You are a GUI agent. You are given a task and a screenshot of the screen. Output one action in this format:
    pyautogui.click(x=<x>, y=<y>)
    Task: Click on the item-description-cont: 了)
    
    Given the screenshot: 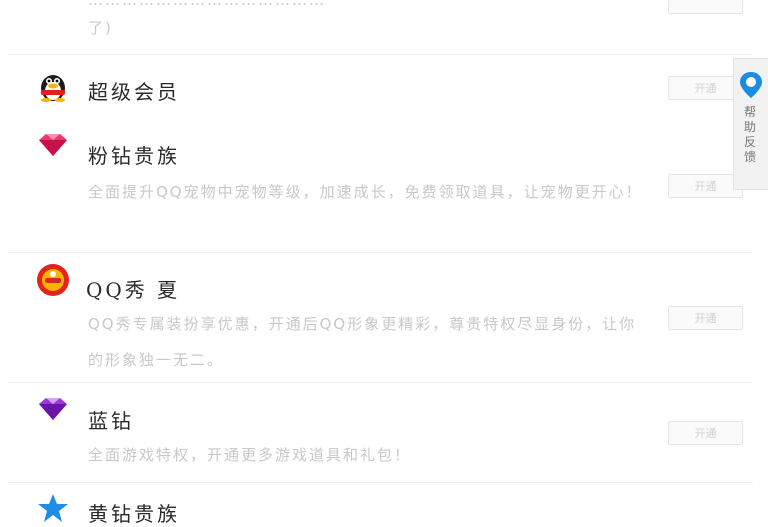 What is the action you would take?
    pyautogui.click(x=100, y=28)
    